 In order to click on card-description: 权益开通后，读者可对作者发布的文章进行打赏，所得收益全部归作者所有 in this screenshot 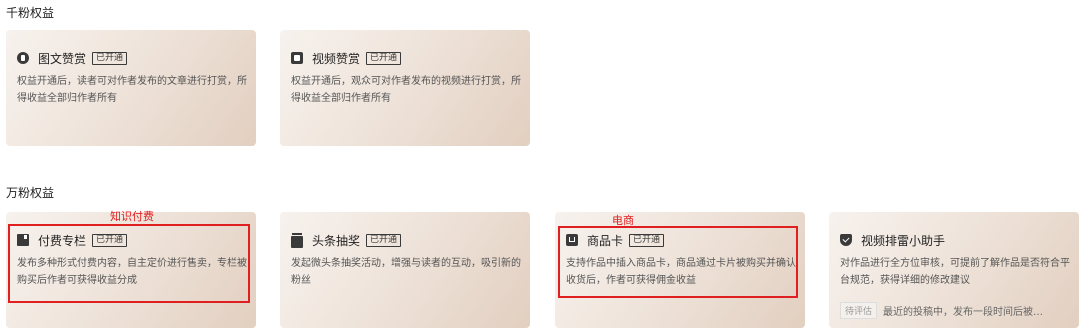, I will do `click(132, 90)`.